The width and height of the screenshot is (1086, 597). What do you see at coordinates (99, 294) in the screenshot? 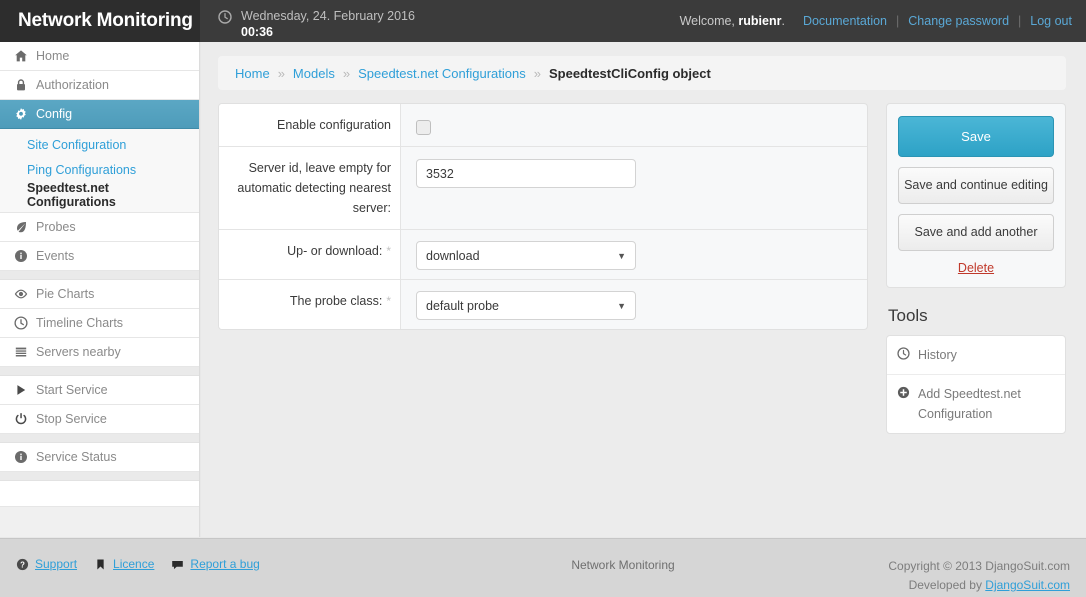
I see `sidebar-item-pie-charts: Pie Charts` at bounding box center [99, 294].